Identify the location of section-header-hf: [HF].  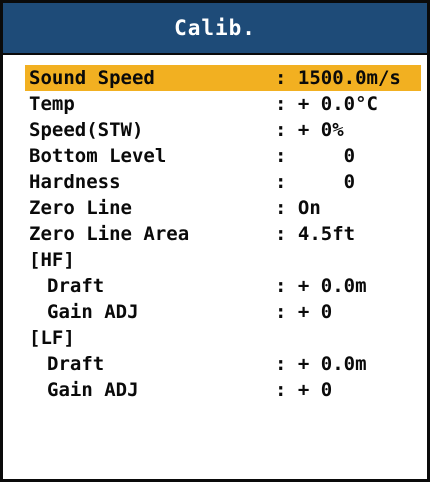
(223, 260).